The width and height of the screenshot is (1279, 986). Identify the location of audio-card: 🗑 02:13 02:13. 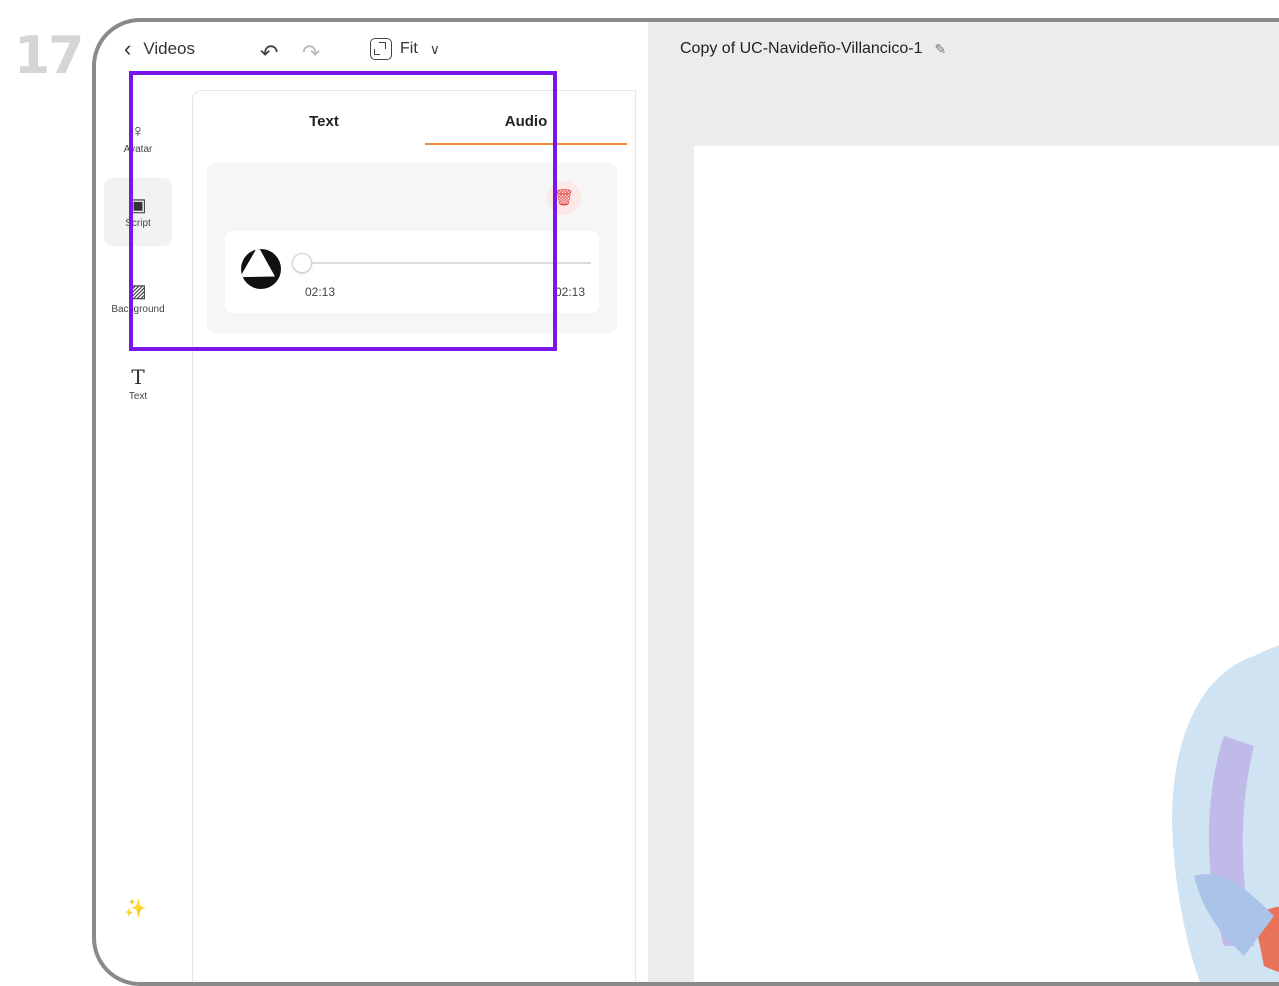
(412, 248).